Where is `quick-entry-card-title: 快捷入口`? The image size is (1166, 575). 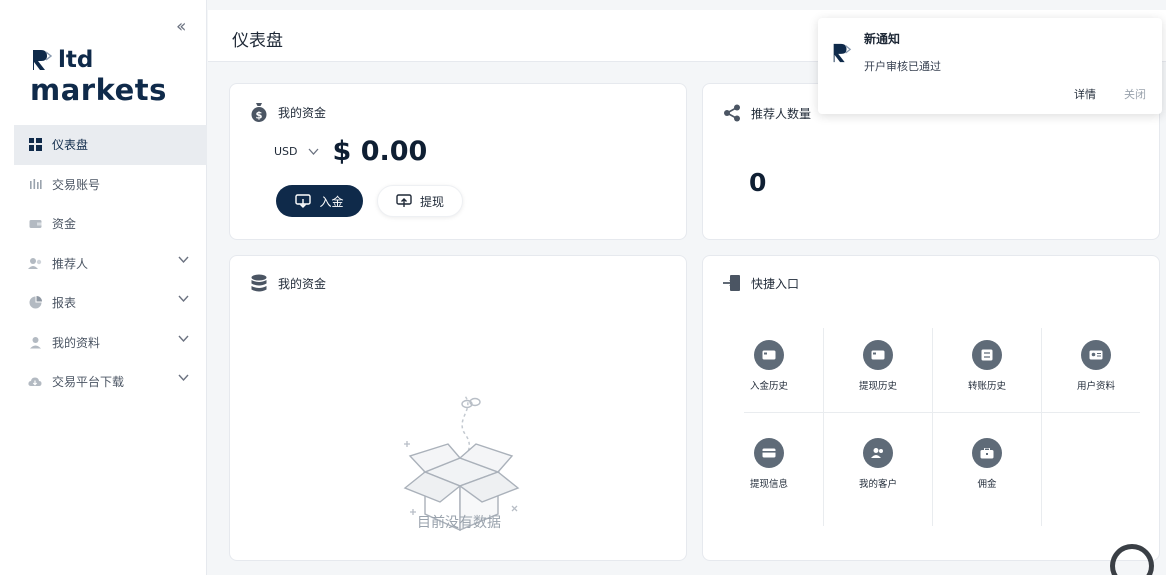
quick-entry-card-title: 快捷入口 is located at coordinates (775, 283).